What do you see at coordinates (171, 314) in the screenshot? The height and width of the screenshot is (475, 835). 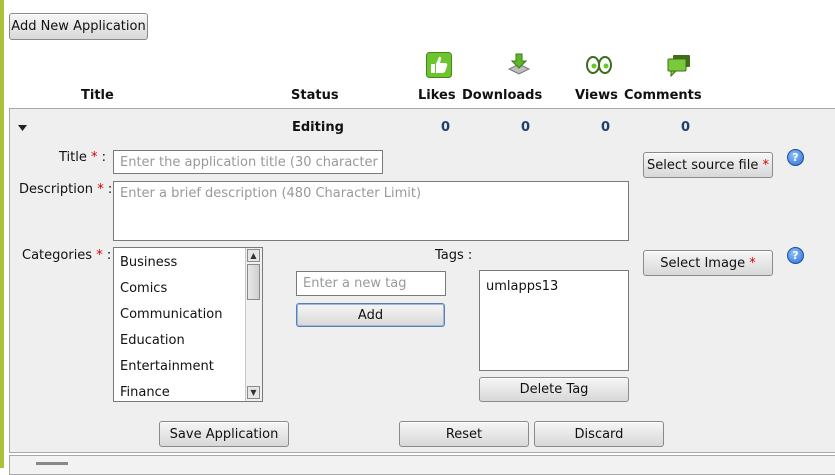 I see `category-option: Communication` at bounding box center [171, 314].